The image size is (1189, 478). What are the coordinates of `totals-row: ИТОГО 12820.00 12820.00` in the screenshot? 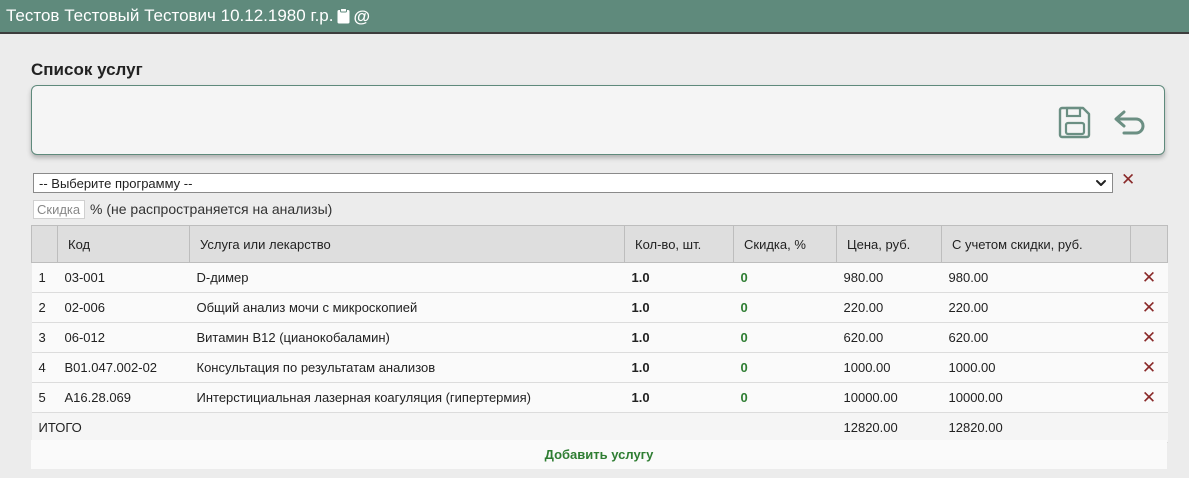 It's located at (599, 427).